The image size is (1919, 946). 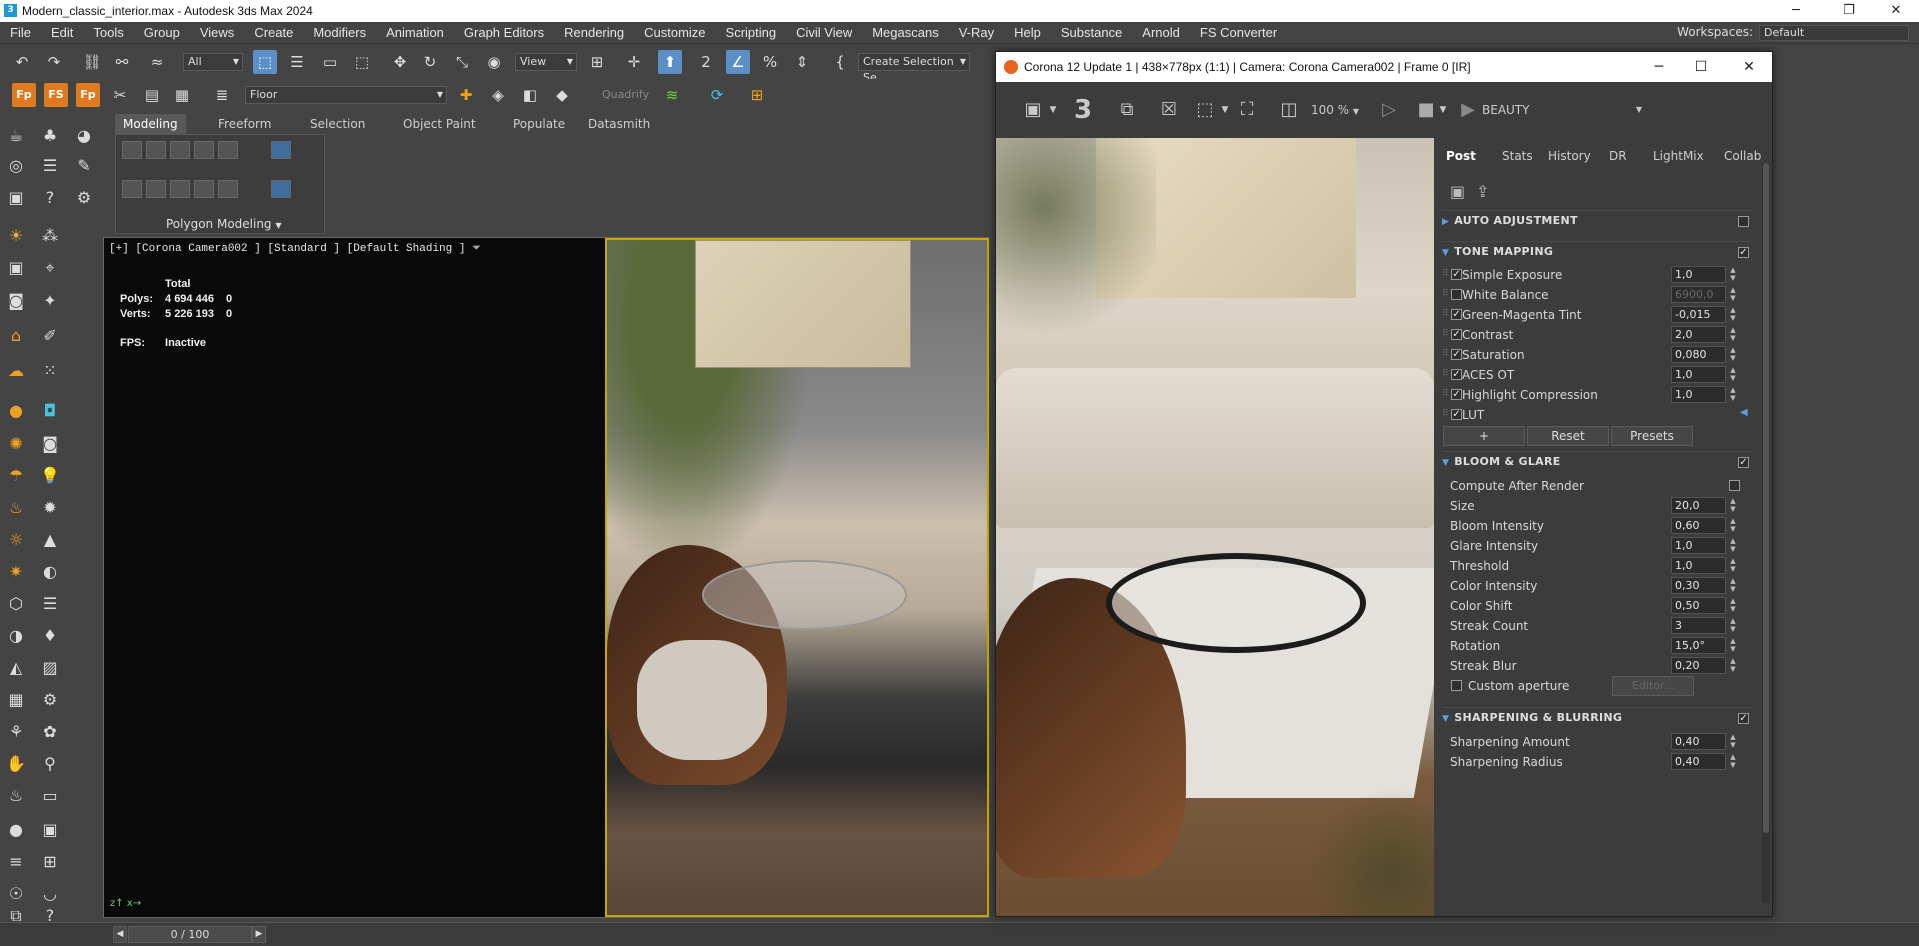 I want to click on menu-substance: Substance, so click(x=1091, y=33).